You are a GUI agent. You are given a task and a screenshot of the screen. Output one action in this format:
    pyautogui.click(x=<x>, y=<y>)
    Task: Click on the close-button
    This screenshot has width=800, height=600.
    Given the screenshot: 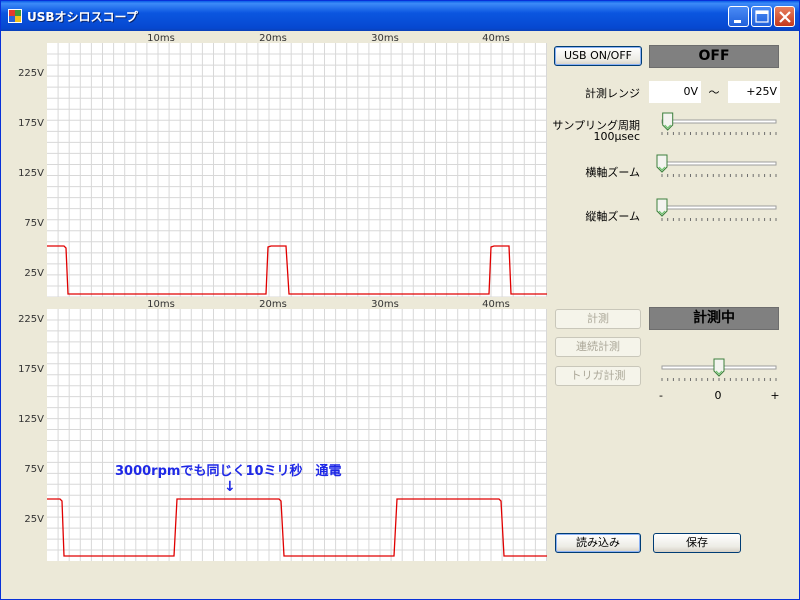 What is the action you would take?
    pyautogui.click(x=784, y=16)
    